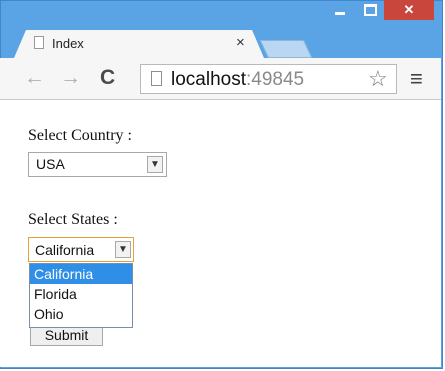 This screenshot has width=445, height=371. What do you see at coordinates (286, 49) in the screenshot?
I see `new-tab-button` at bounding box center [286, 49].